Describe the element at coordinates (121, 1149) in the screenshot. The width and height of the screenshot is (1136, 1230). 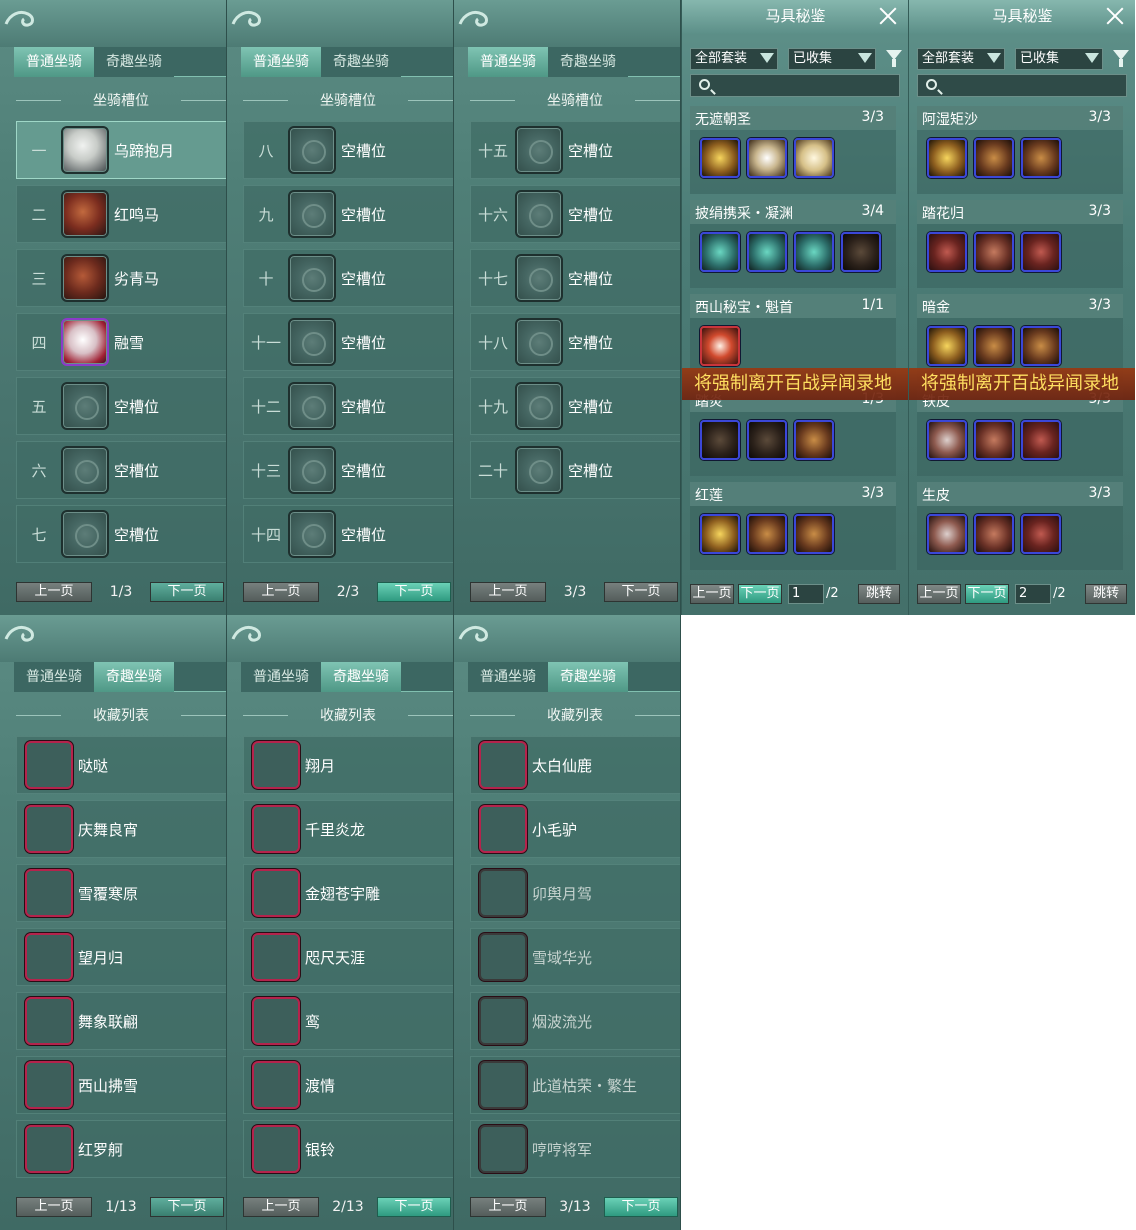
I see `collection-item: 红罗舸` at that location.